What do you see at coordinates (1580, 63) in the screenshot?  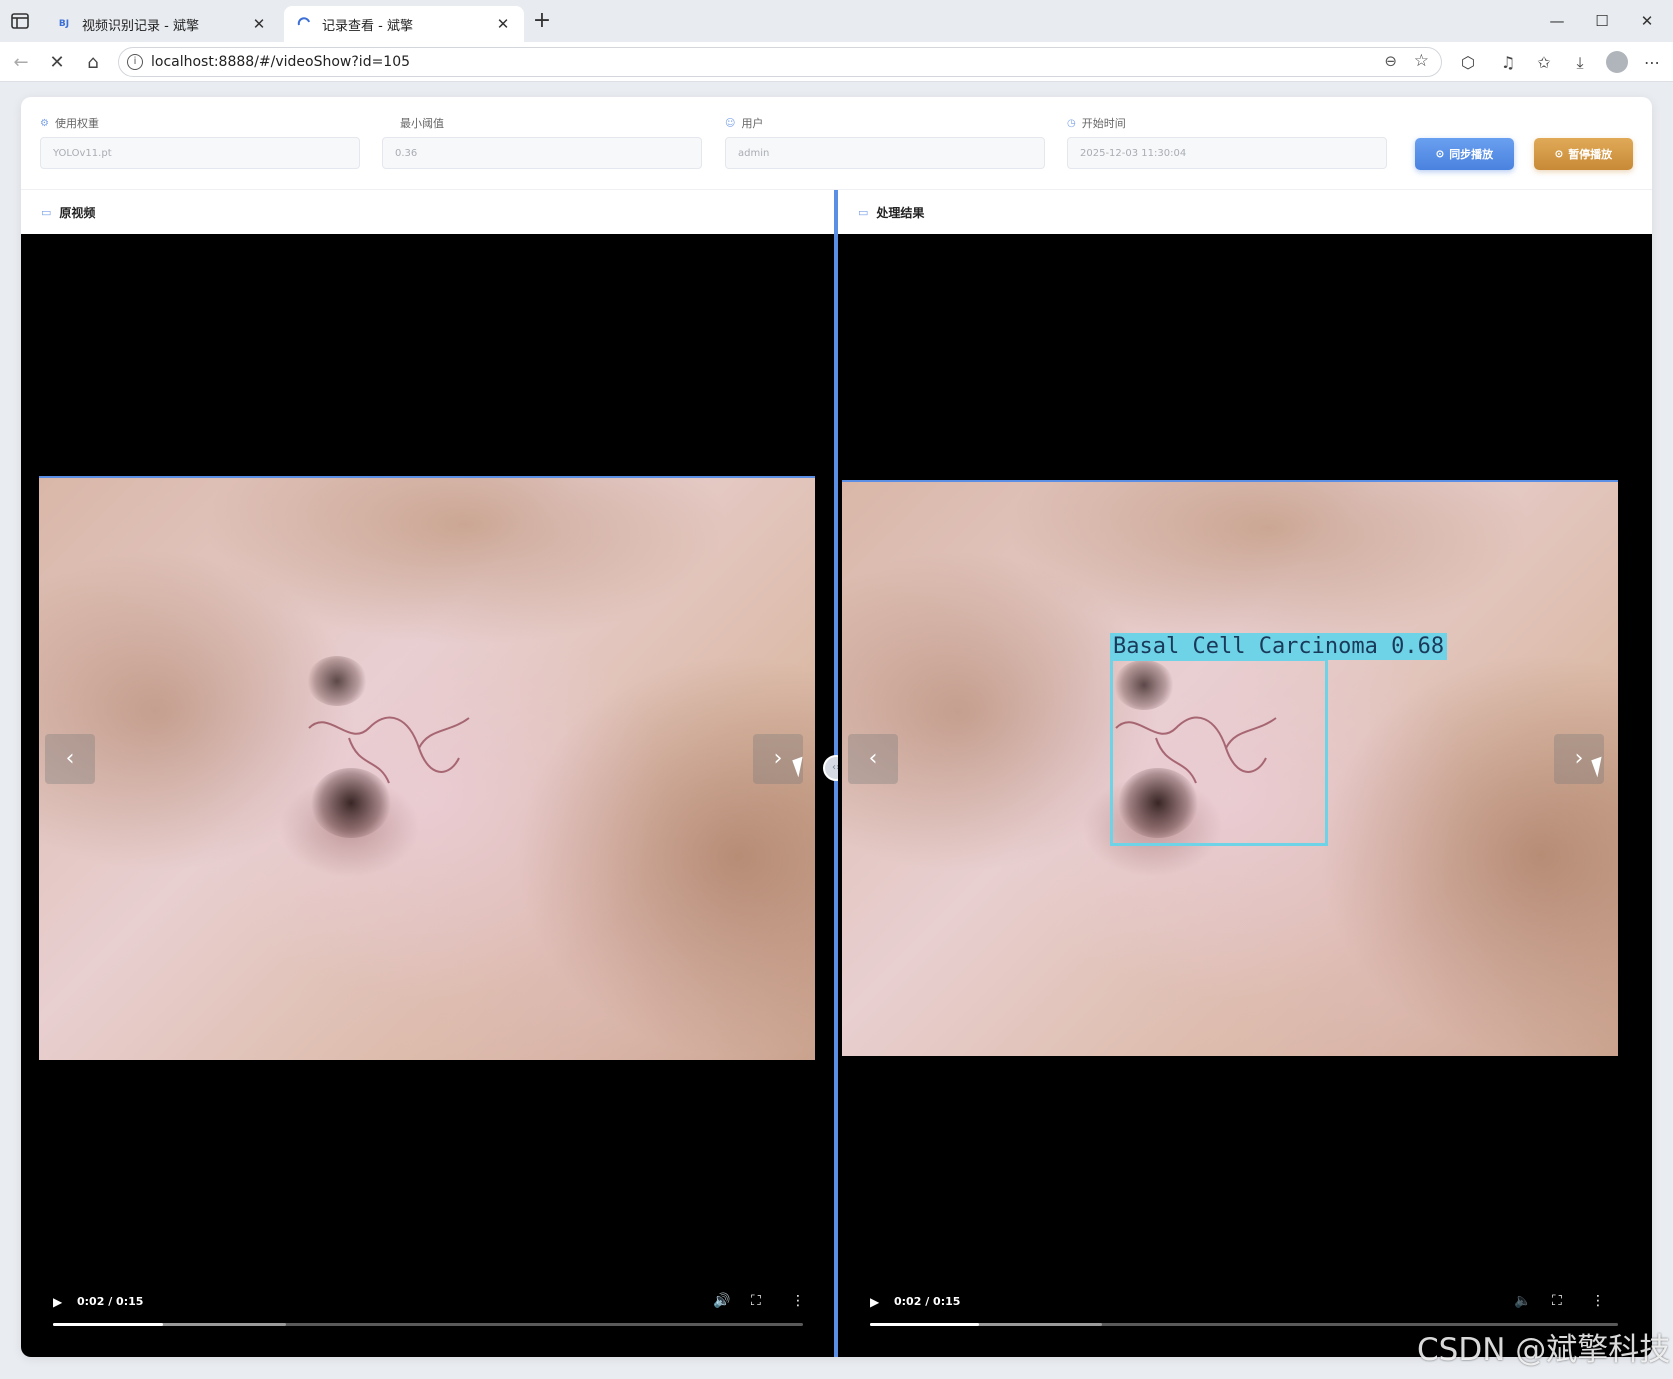 I see `downloads-icon: ⤓` at bounding box center [1580, 63].